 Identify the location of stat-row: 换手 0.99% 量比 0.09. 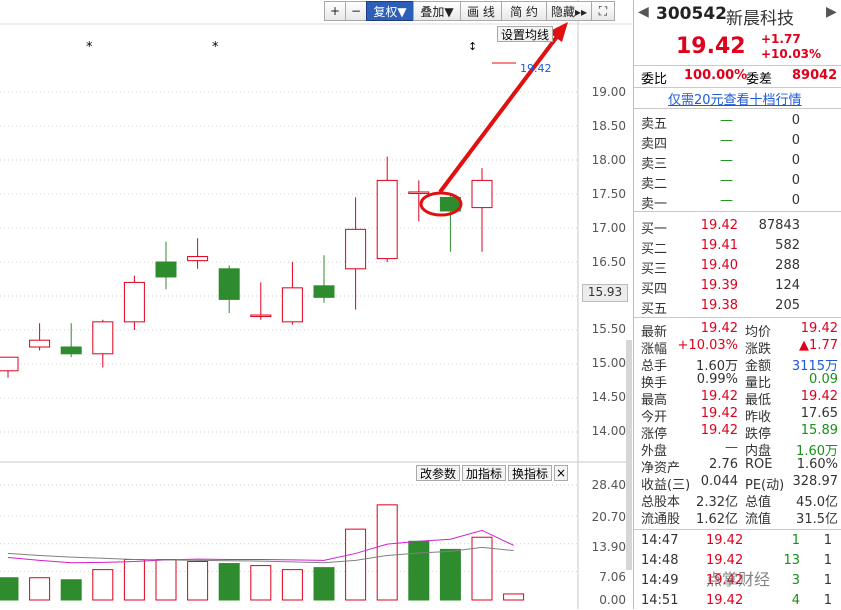
(737, 381).